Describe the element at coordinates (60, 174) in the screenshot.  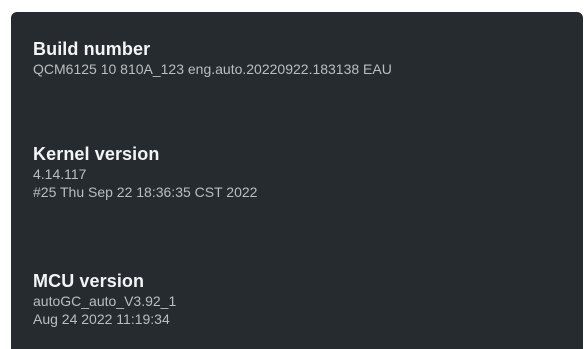
I see `kernel-version-number: 4.14.117` at that location.